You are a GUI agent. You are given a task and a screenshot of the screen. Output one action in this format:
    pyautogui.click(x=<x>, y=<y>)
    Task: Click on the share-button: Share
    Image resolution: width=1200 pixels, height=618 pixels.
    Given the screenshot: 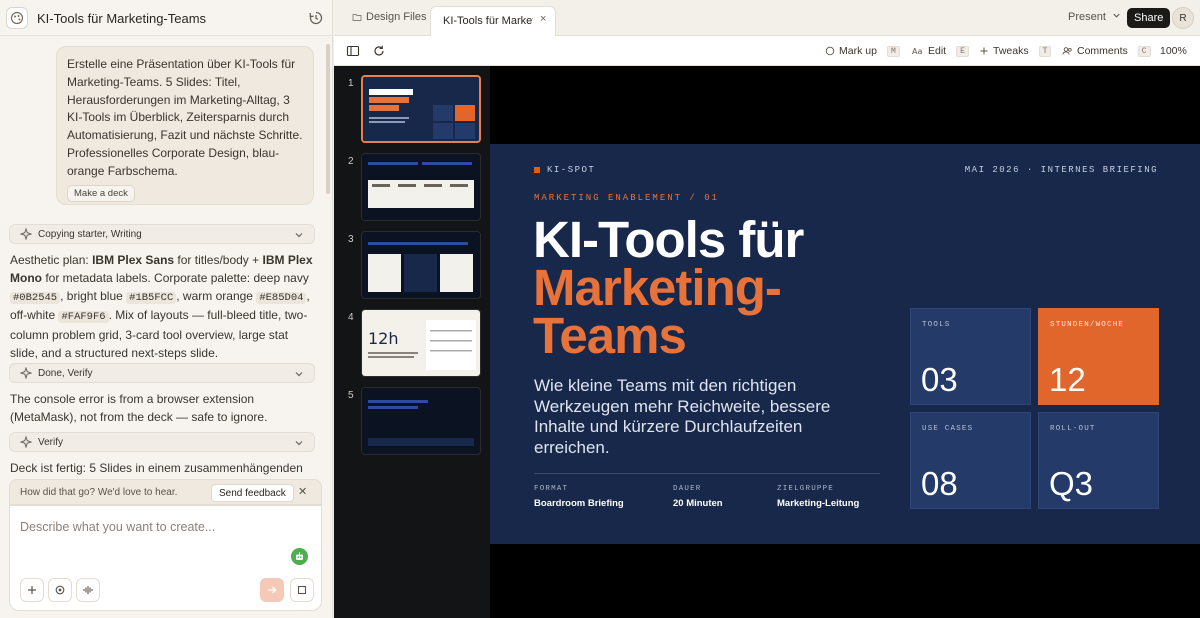 What is the action you would take?
    pyautogui.click(x=1149, y=18)
    